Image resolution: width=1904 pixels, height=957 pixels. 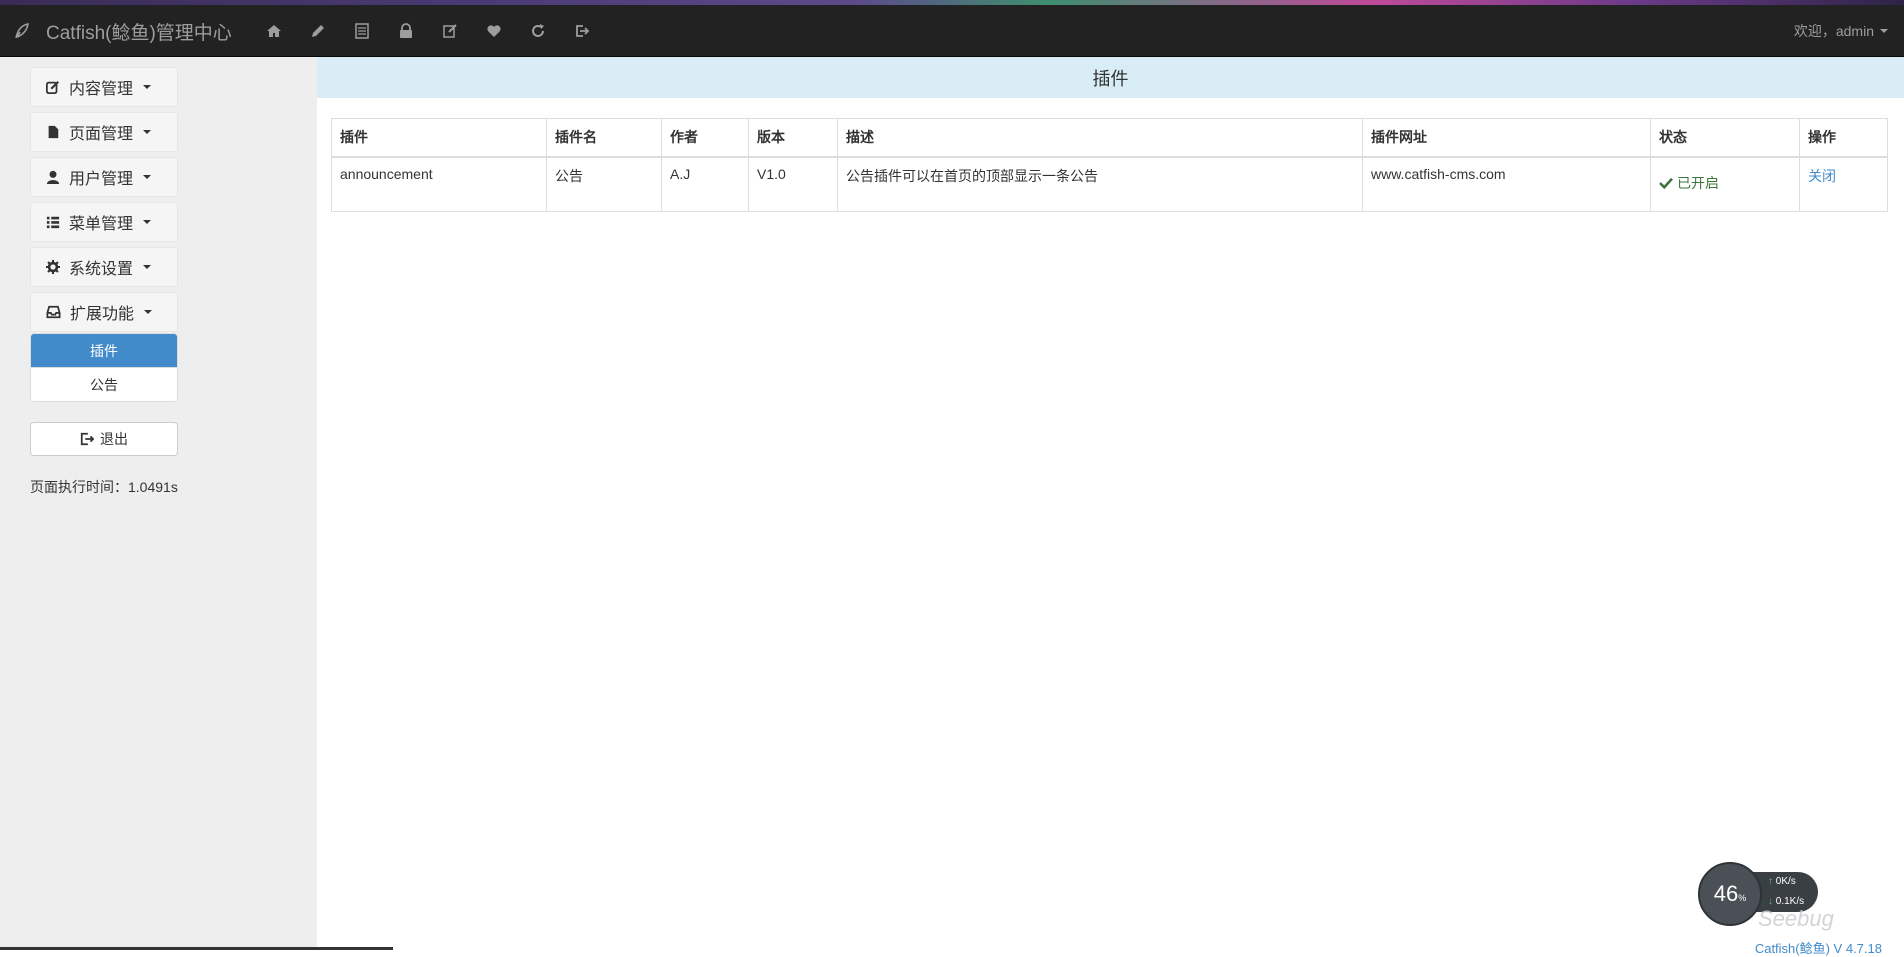 What do you see at coordinates (439, 138) in the screenshot?
I see `column-header: 插件` at bounding box center [439, 138].